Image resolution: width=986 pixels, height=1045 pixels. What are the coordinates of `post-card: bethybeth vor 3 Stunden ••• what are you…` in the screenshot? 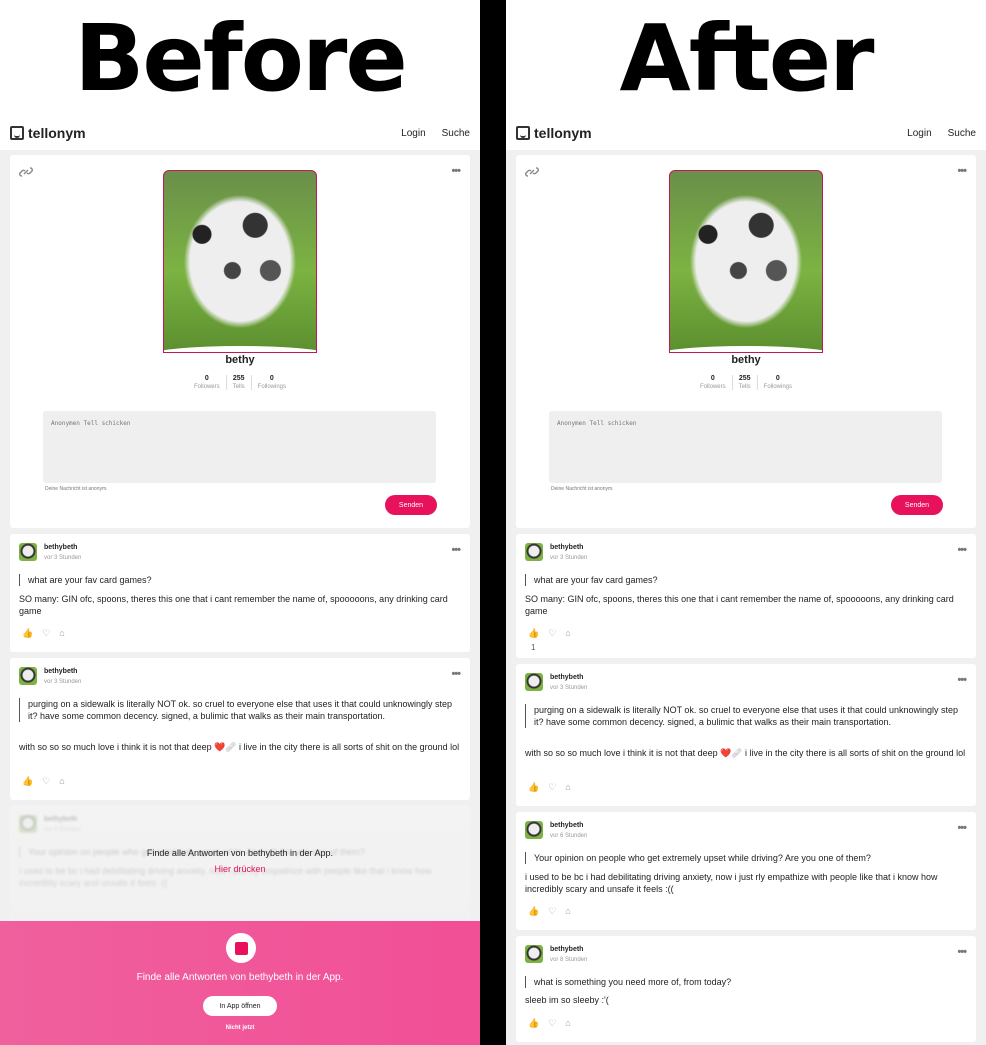 It's located at (240, 593).